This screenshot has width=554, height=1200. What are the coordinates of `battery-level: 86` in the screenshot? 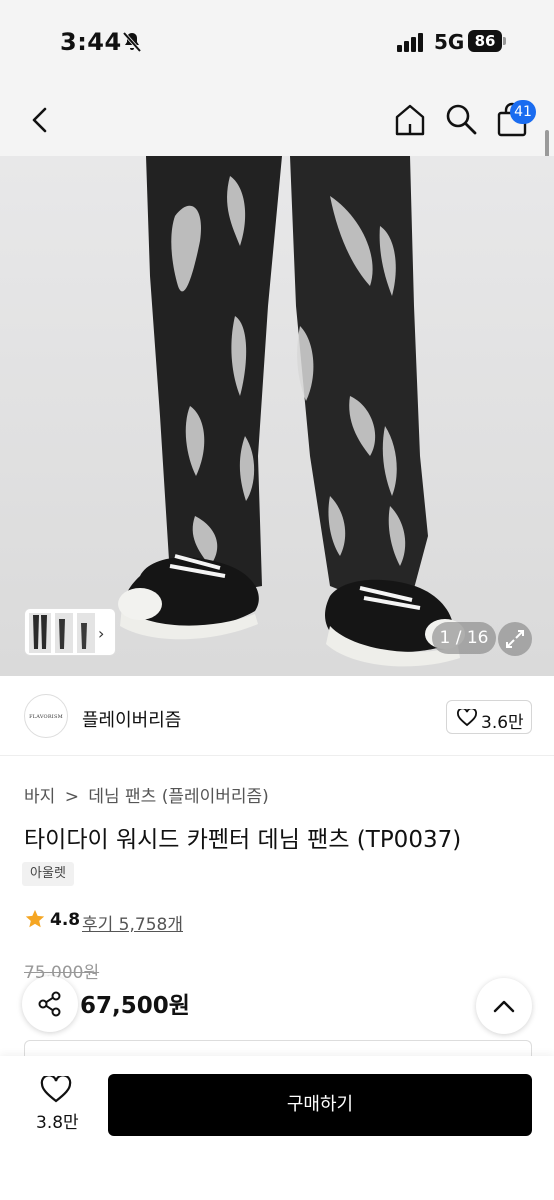 It's located at (485, 41).